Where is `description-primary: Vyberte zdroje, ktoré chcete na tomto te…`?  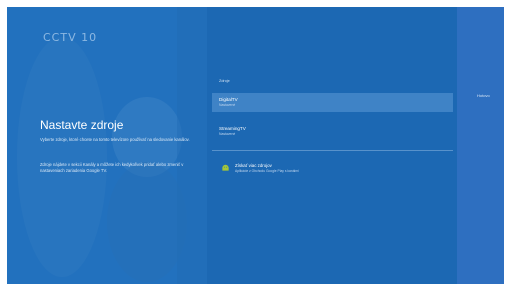
description-primary: Vyberte zdroje, ktoré chcete na tomto te… is located at coordinates (115, 139).